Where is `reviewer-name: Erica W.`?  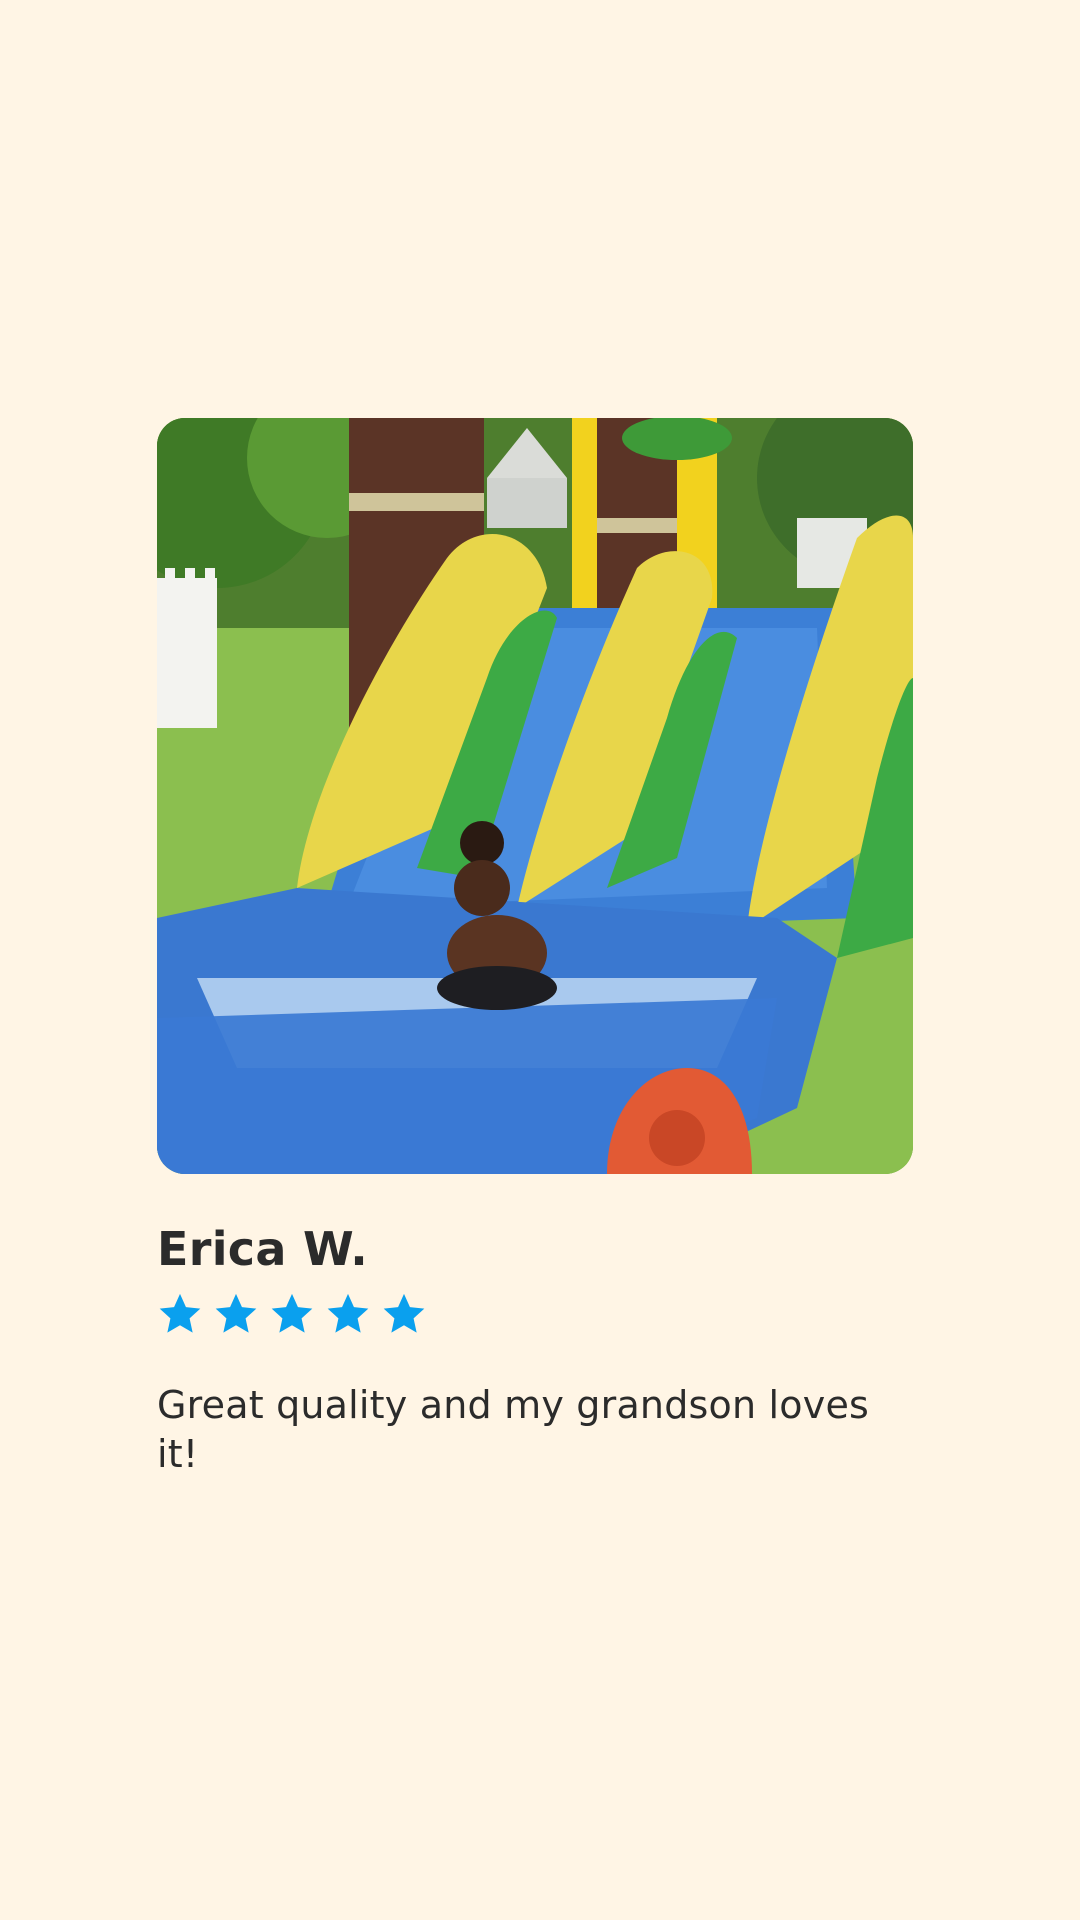 reviewer-name: Erica W. is located at coordinates (263, 1249).